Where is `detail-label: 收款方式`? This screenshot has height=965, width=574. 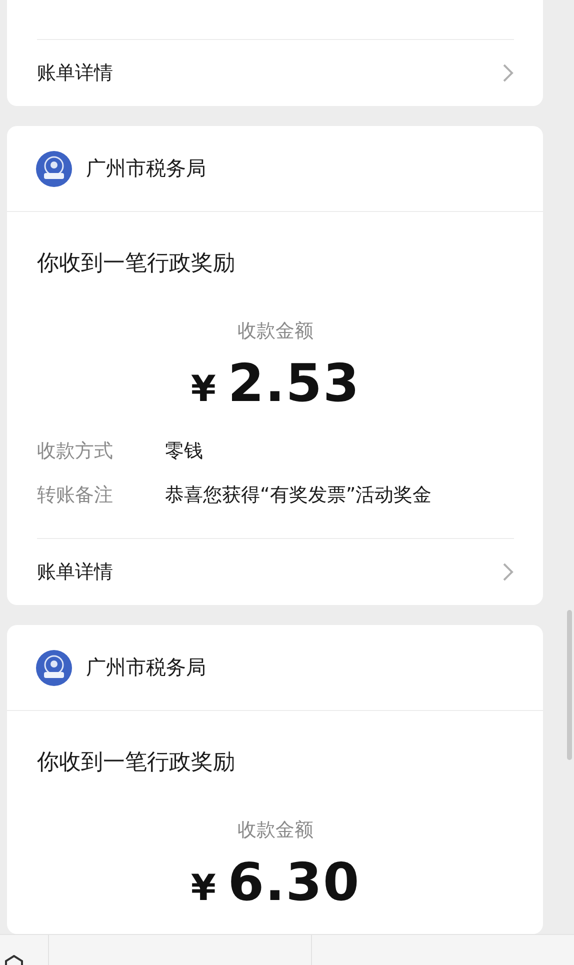 detail-label: 收款方式 is located at coordinates (75, 451).